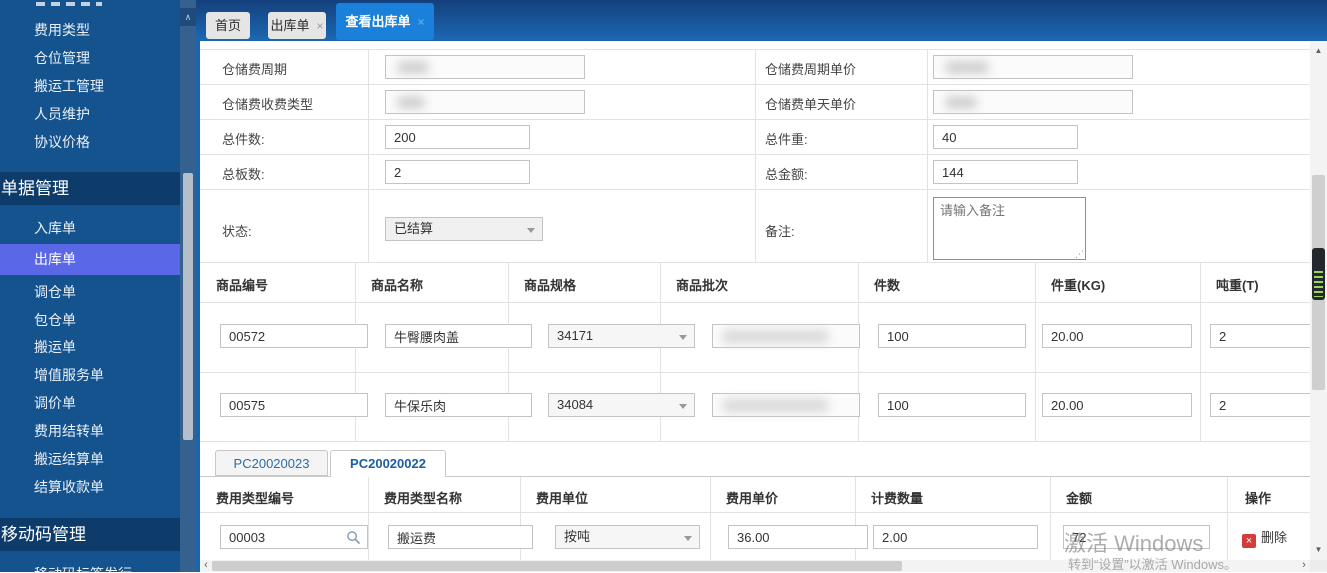 The image size is (1327, 573). What do you see at coordinates (188, 17) in the screenshot?
I see `sidebar-scrollbar-up-icon: ∧` at bounding box center [188, 17].